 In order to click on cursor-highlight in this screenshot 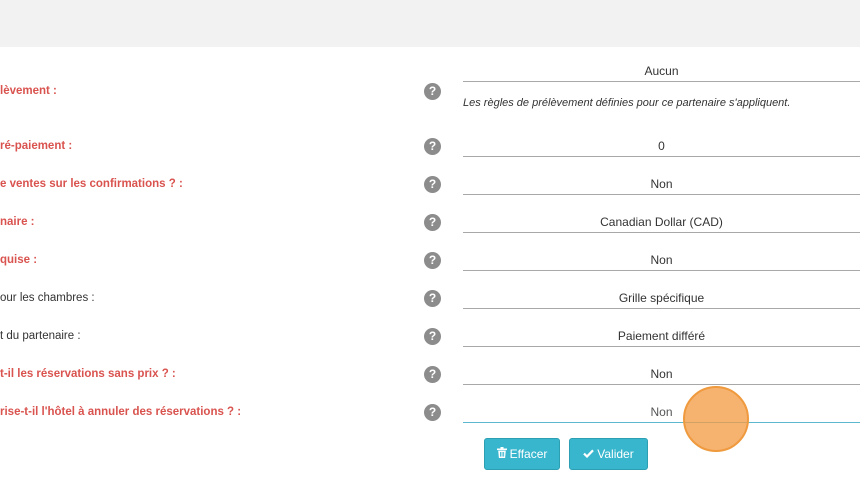, I will do `click(716, 419)`.